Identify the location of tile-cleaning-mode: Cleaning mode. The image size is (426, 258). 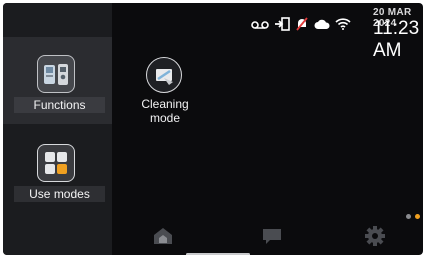
(165, 92).